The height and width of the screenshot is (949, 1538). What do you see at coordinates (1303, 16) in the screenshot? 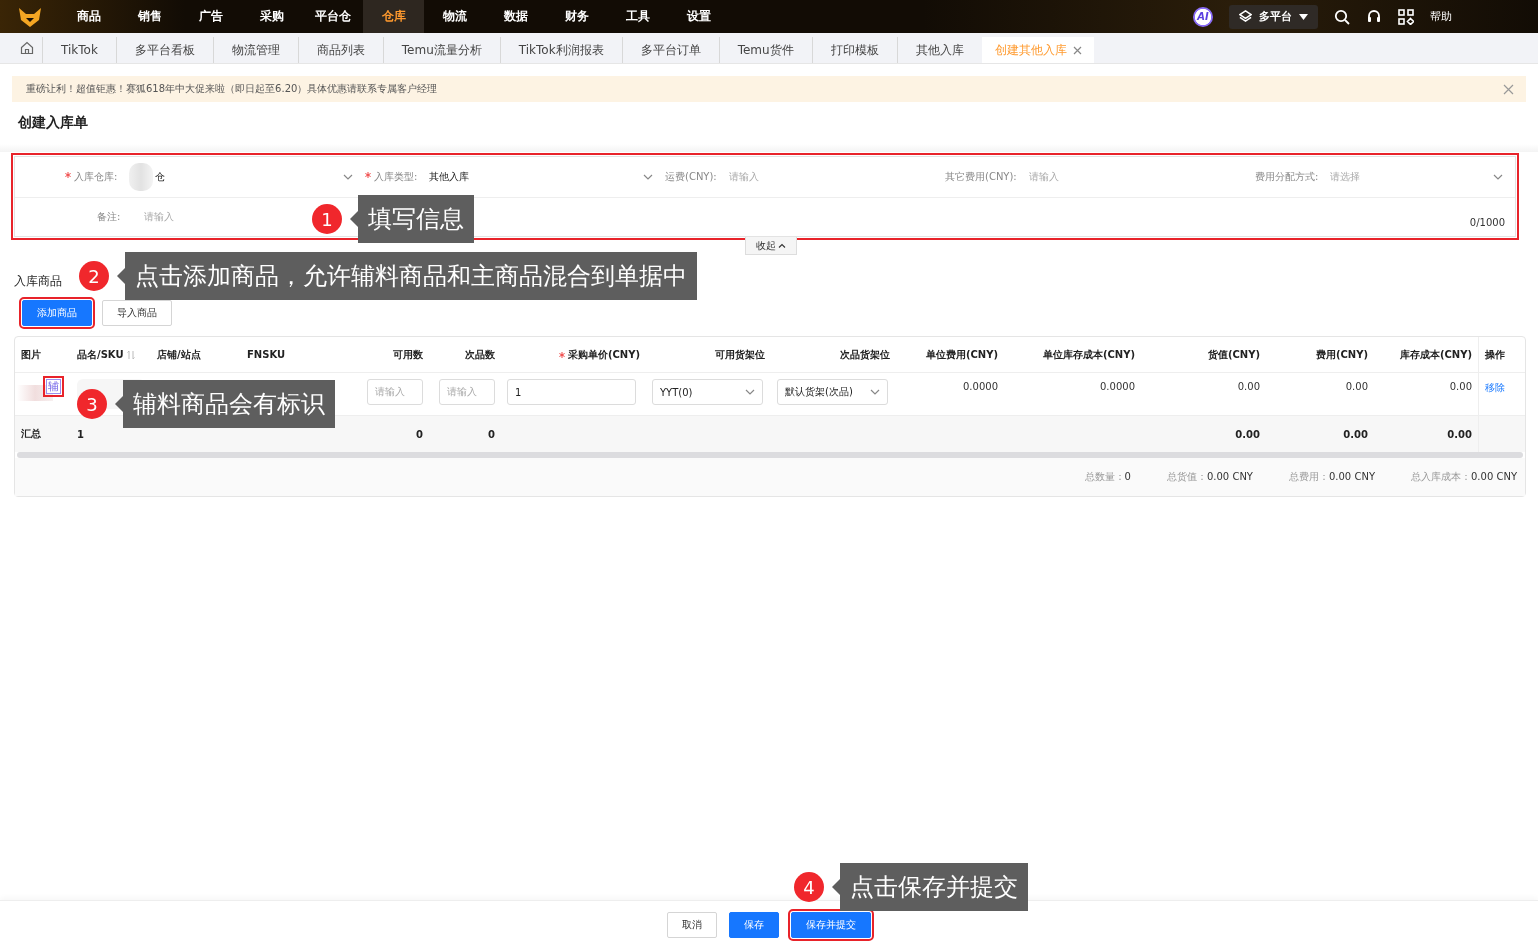
I see `caret-icon` at bounding box center [1303, 16].